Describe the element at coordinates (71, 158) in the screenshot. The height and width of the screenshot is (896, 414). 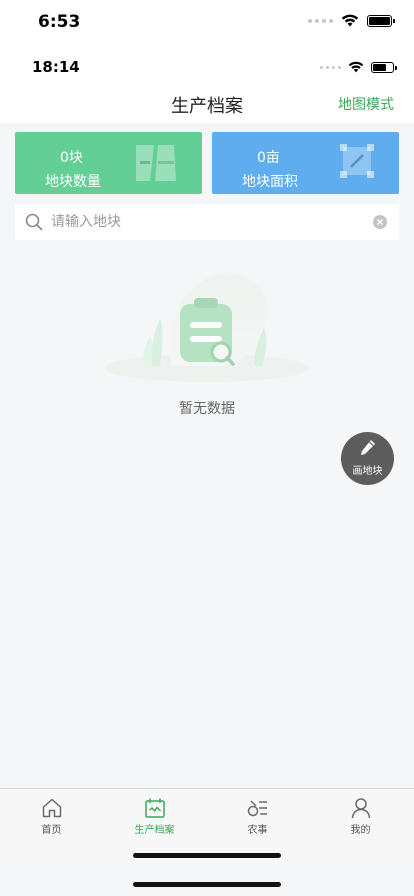
I see `plot-count-value: 0块` at that location.